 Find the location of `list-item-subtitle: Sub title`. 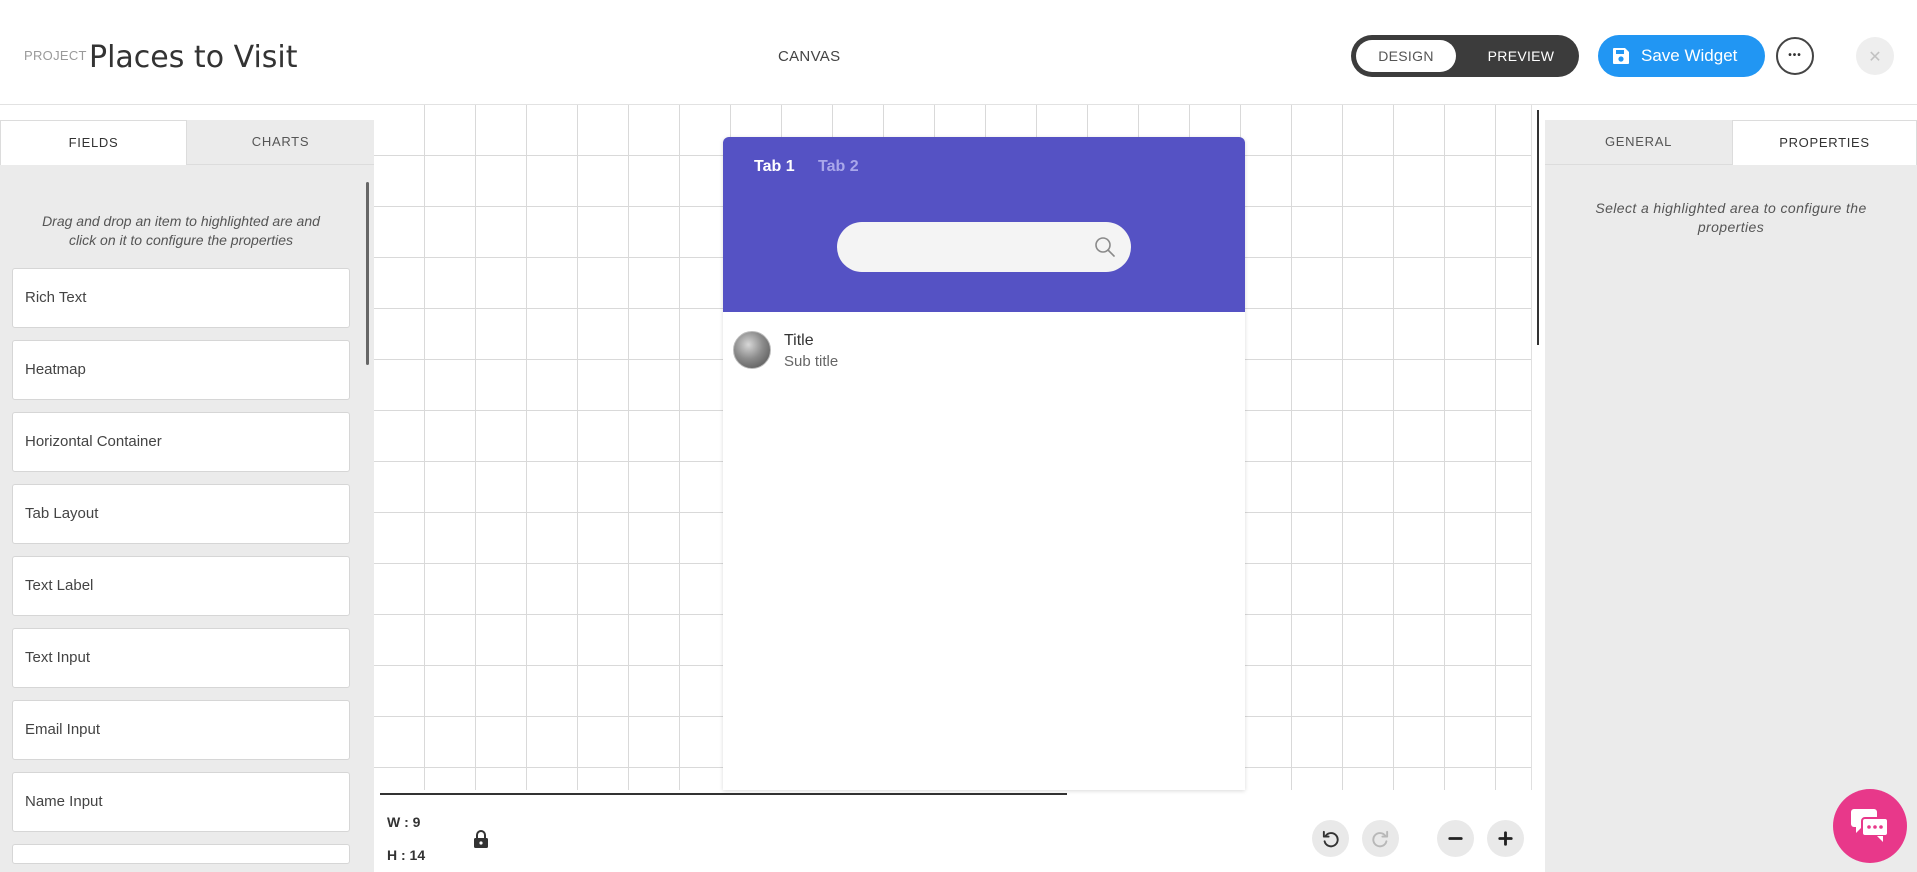

list-item-subtitle: Sub title is located at coordinates (811, 361).